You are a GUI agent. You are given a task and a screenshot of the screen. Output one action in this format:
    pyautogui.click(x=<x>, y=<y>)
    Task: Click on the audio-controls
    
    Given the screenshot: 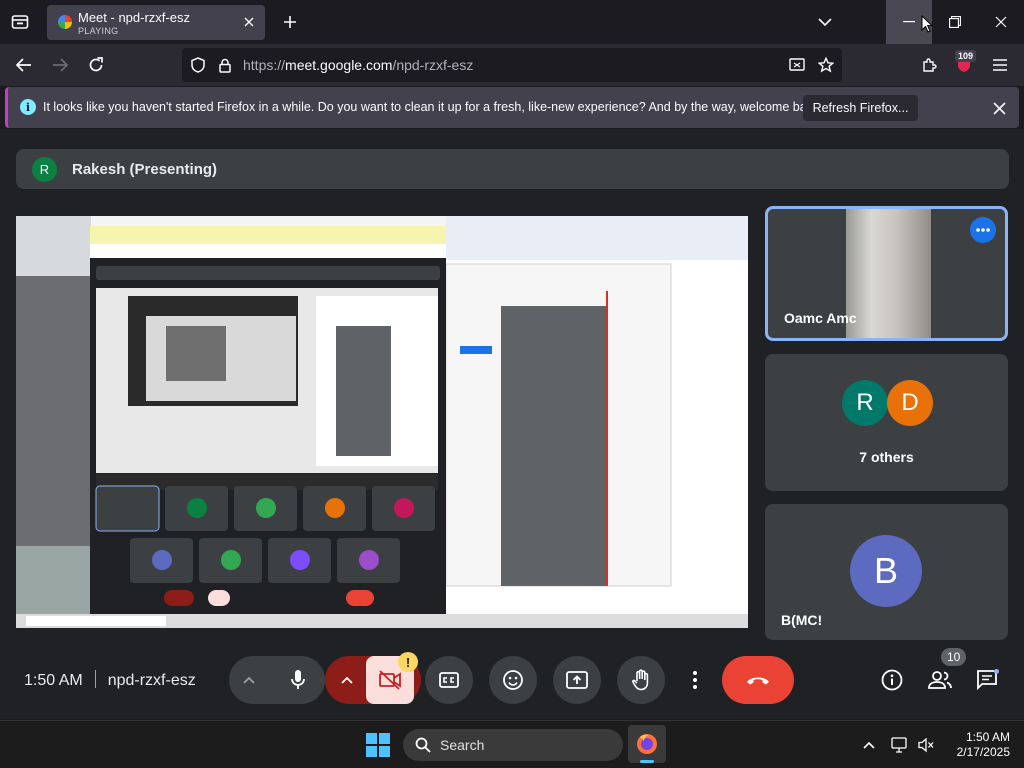 What is the action you would take?
    pyautogui.click(x=277, y=680)
    